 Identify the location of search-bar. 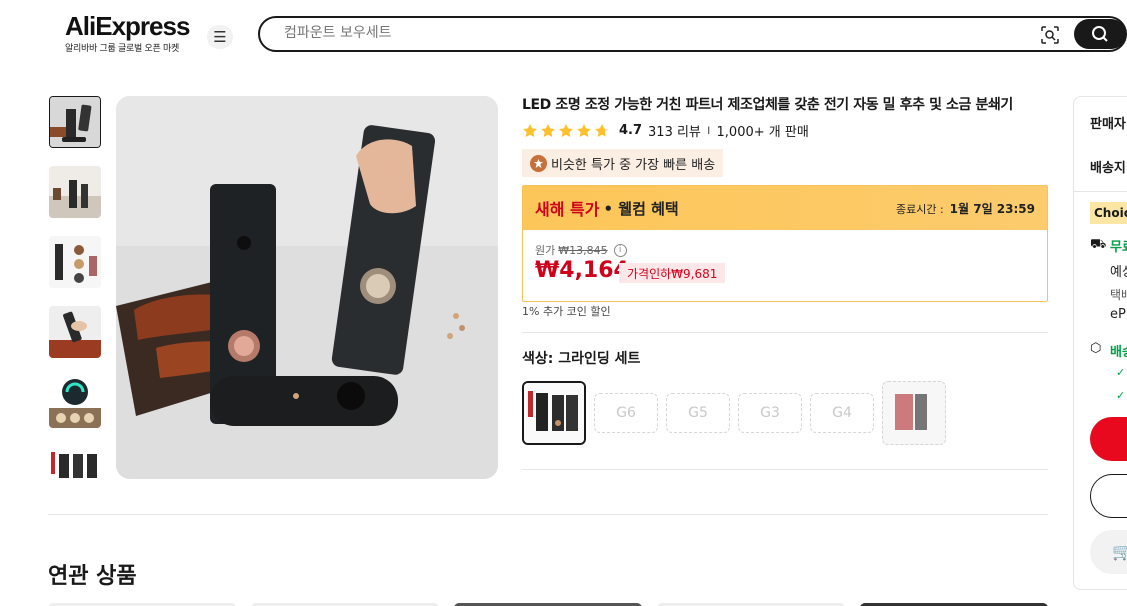
(692, 34).